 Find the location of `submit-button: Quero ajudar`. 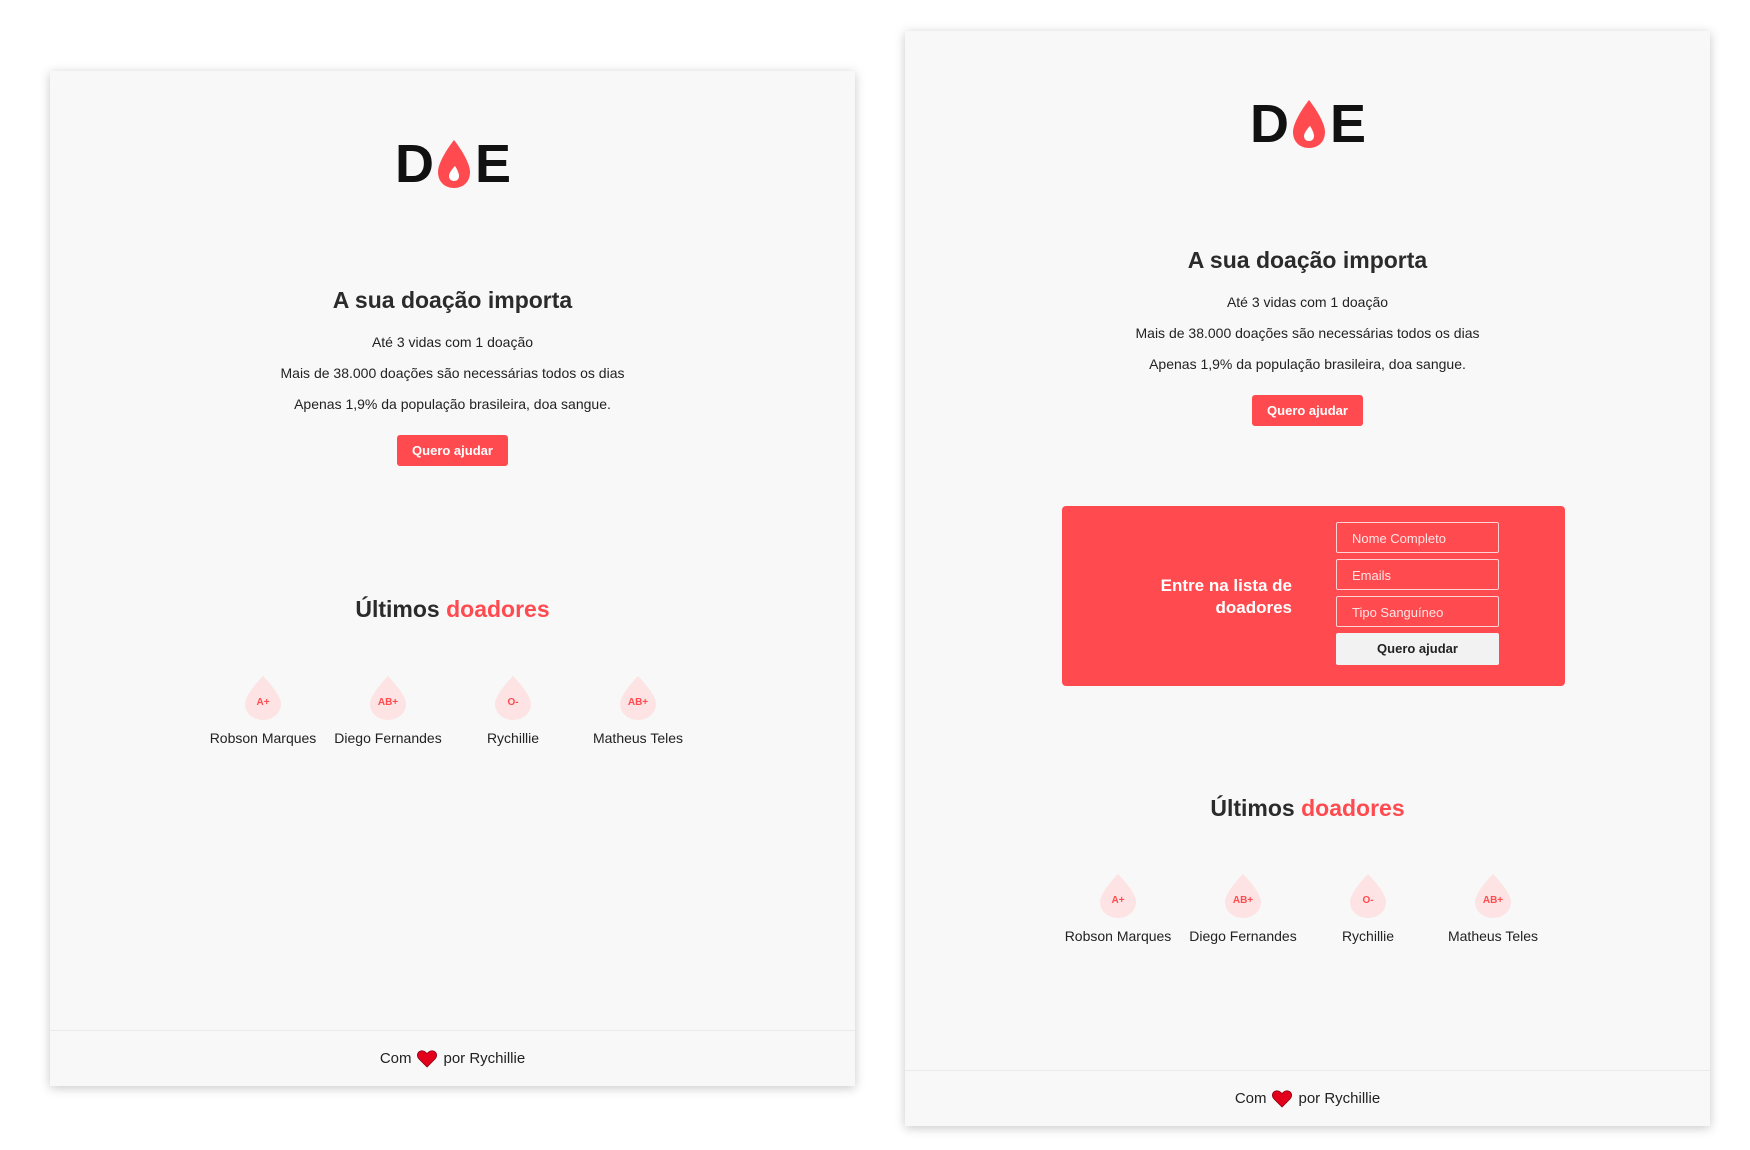

submit-button: Quero ajudar is located at coordinates (1417, 649).